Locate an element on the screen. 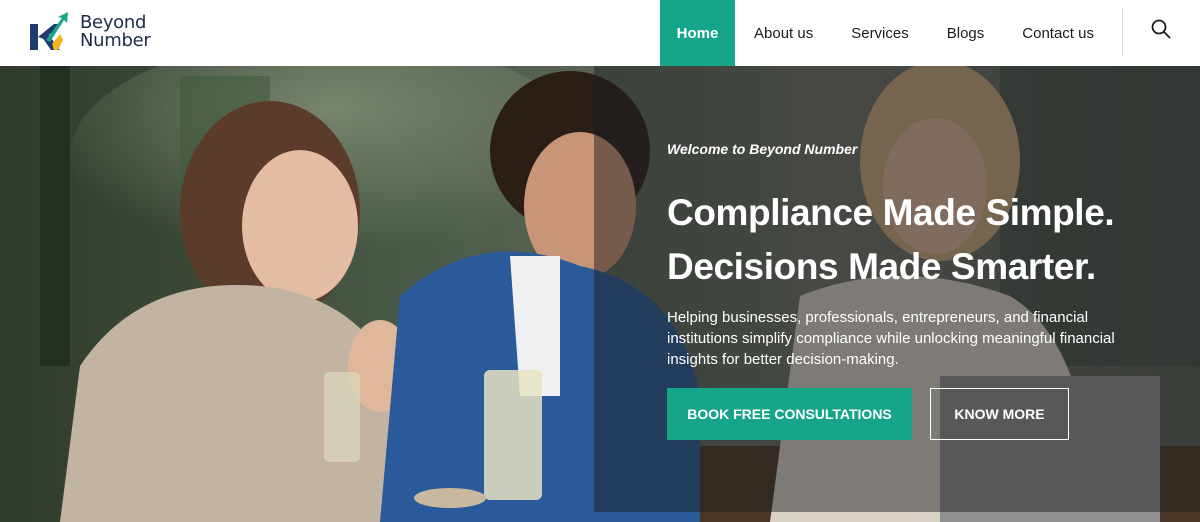  logo-mark-icon is located at coordinates (49, 31).